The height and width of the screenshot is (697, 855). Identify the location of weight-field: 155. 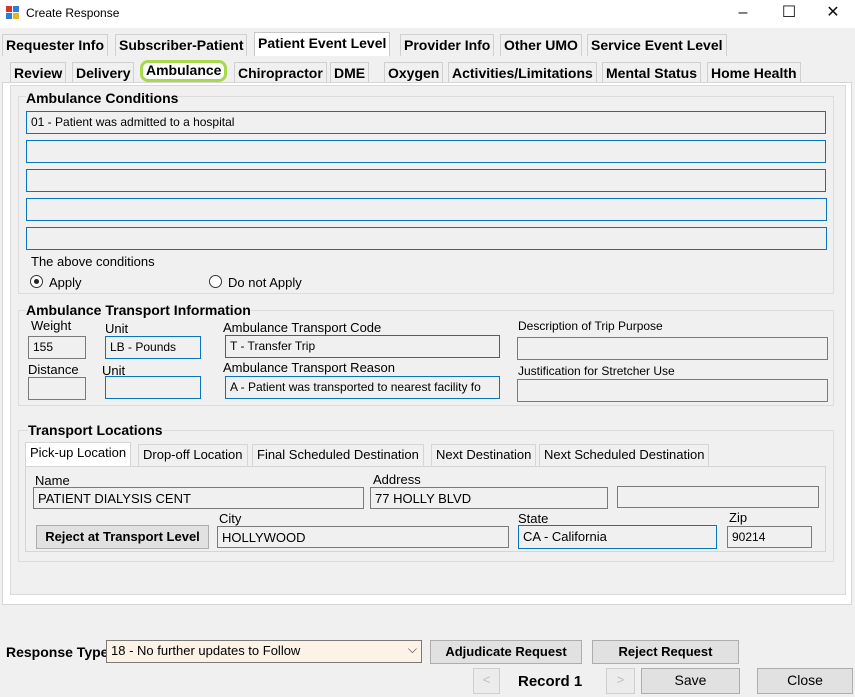
(57, 347).